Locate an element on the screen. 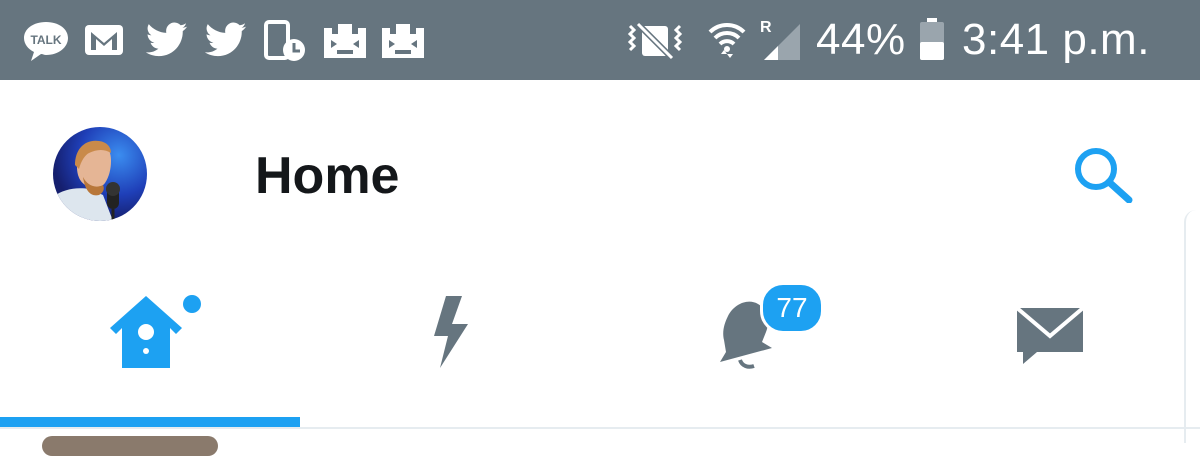 The width and height of the screenshot is (1200, 456). notifications-badge: 77 is located at coordinates (792, 308).